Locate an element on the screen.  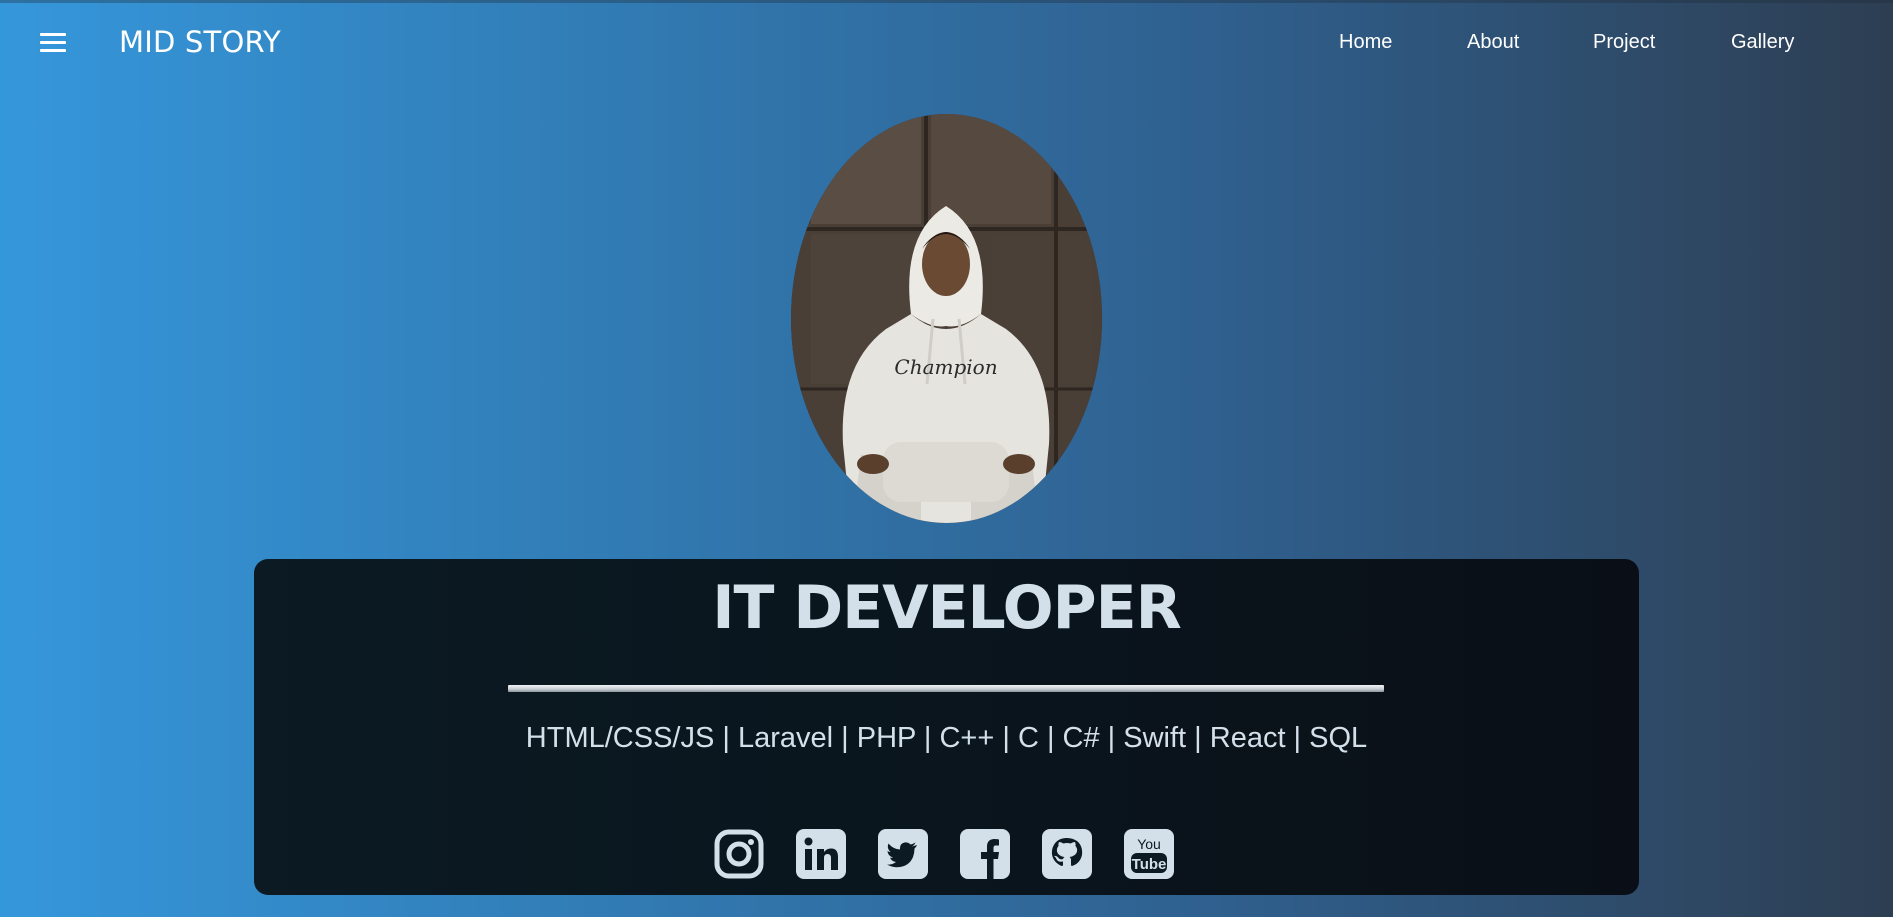
hamburger-menu-icon is located at coordinates (53, 42).